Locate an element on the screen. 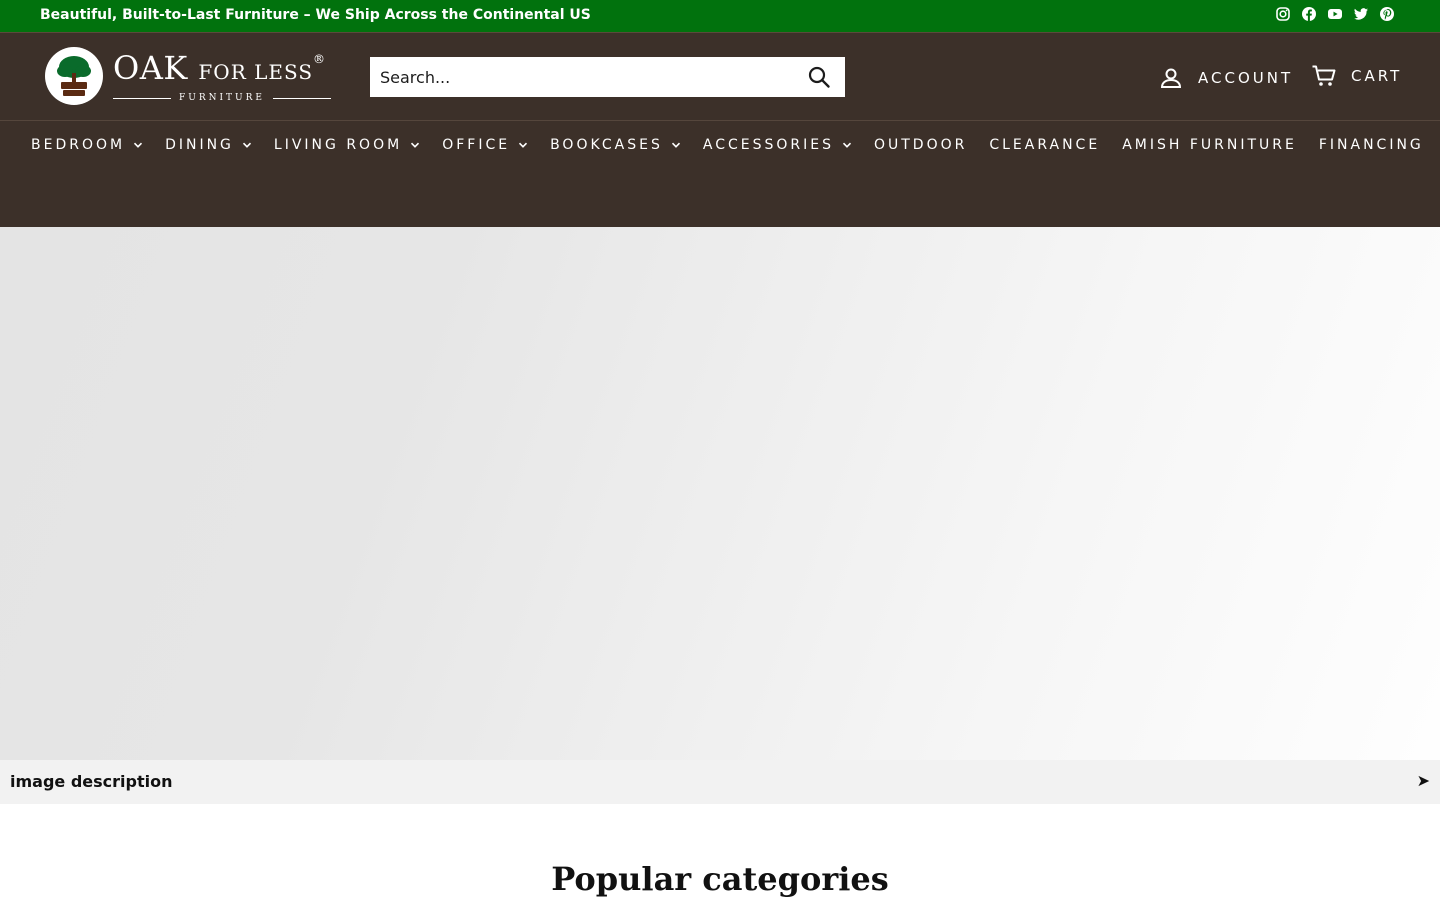 The height and width of the screenshot is (900, 1440). nav-item-living-room: LIVING ROOM is located at coordinates (347, 145).